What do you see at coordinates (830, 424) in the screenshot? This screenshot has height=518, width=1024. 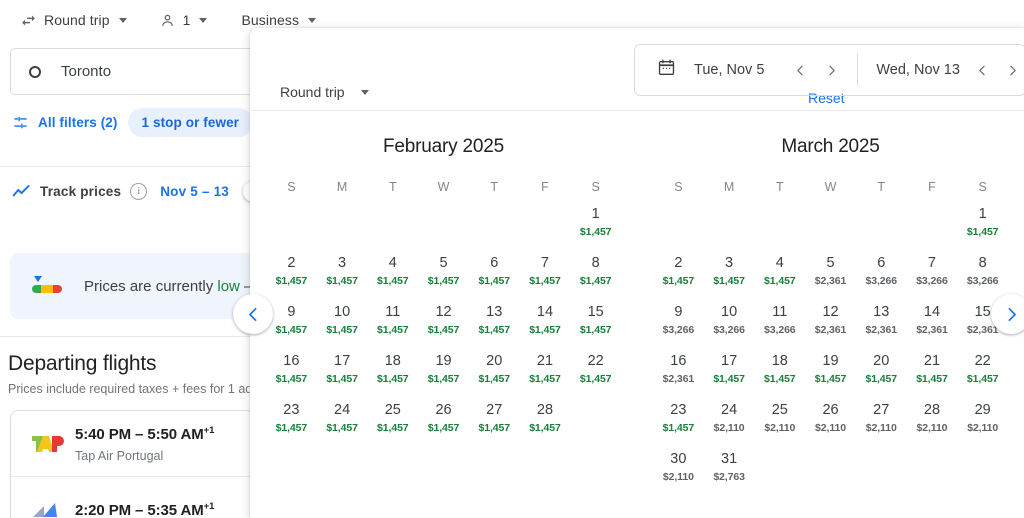 I see `calendar-day-cell: 26 $2,110` at bounding box center [830, 424].